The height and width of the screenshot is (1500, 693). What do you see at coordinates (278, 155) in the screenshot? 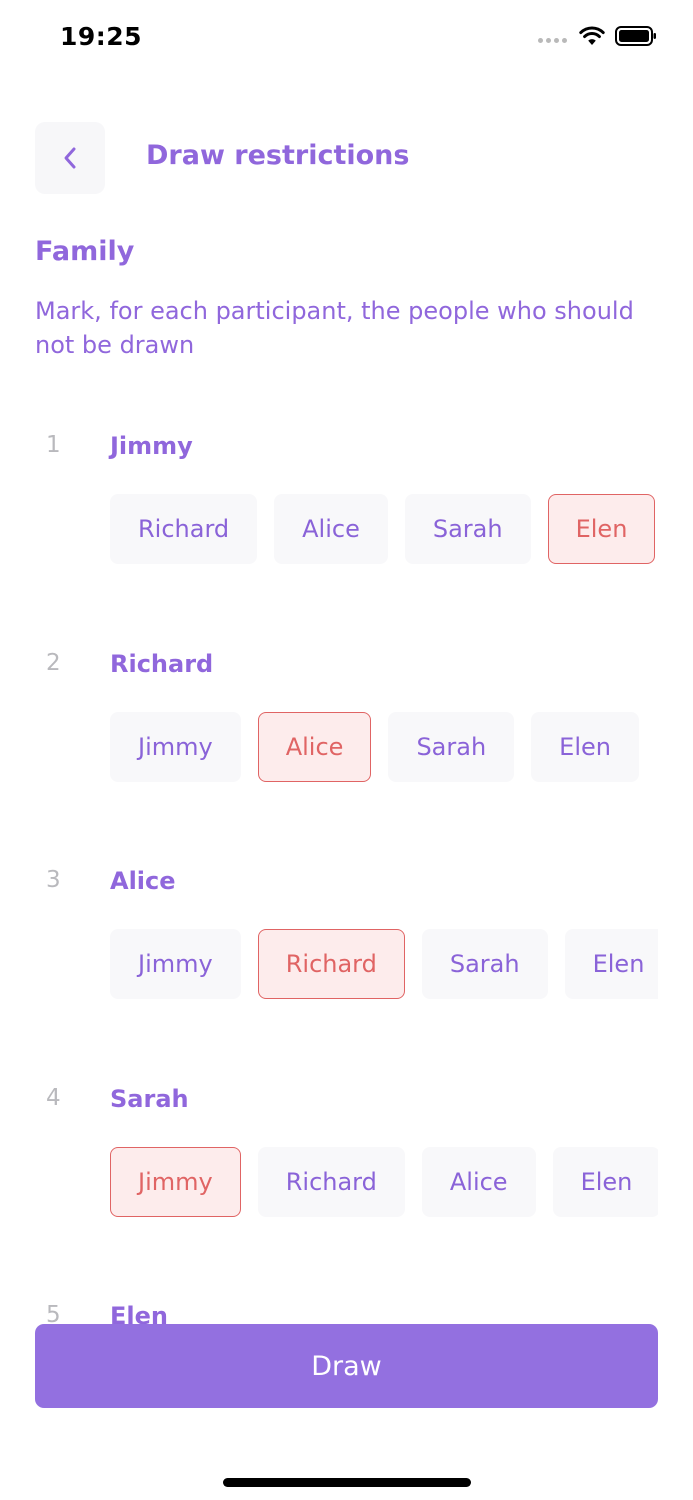
I see `page-title: Draw restrictions` at bounding box center [278, 155].